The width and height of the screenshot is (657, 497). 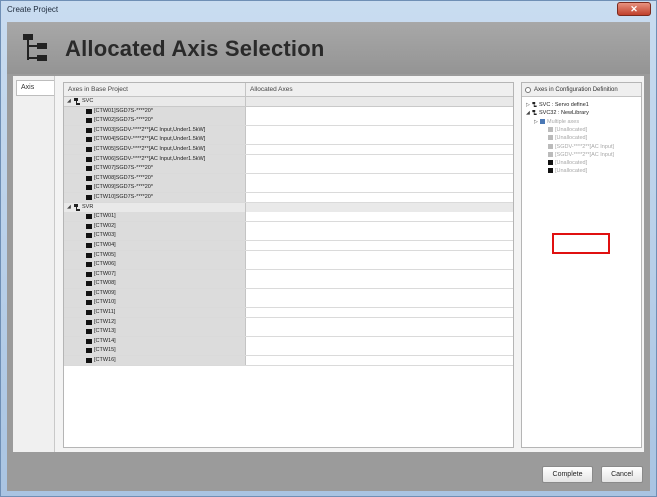 I want to click on table-row: [CTW12], so click(x=288, y=322).